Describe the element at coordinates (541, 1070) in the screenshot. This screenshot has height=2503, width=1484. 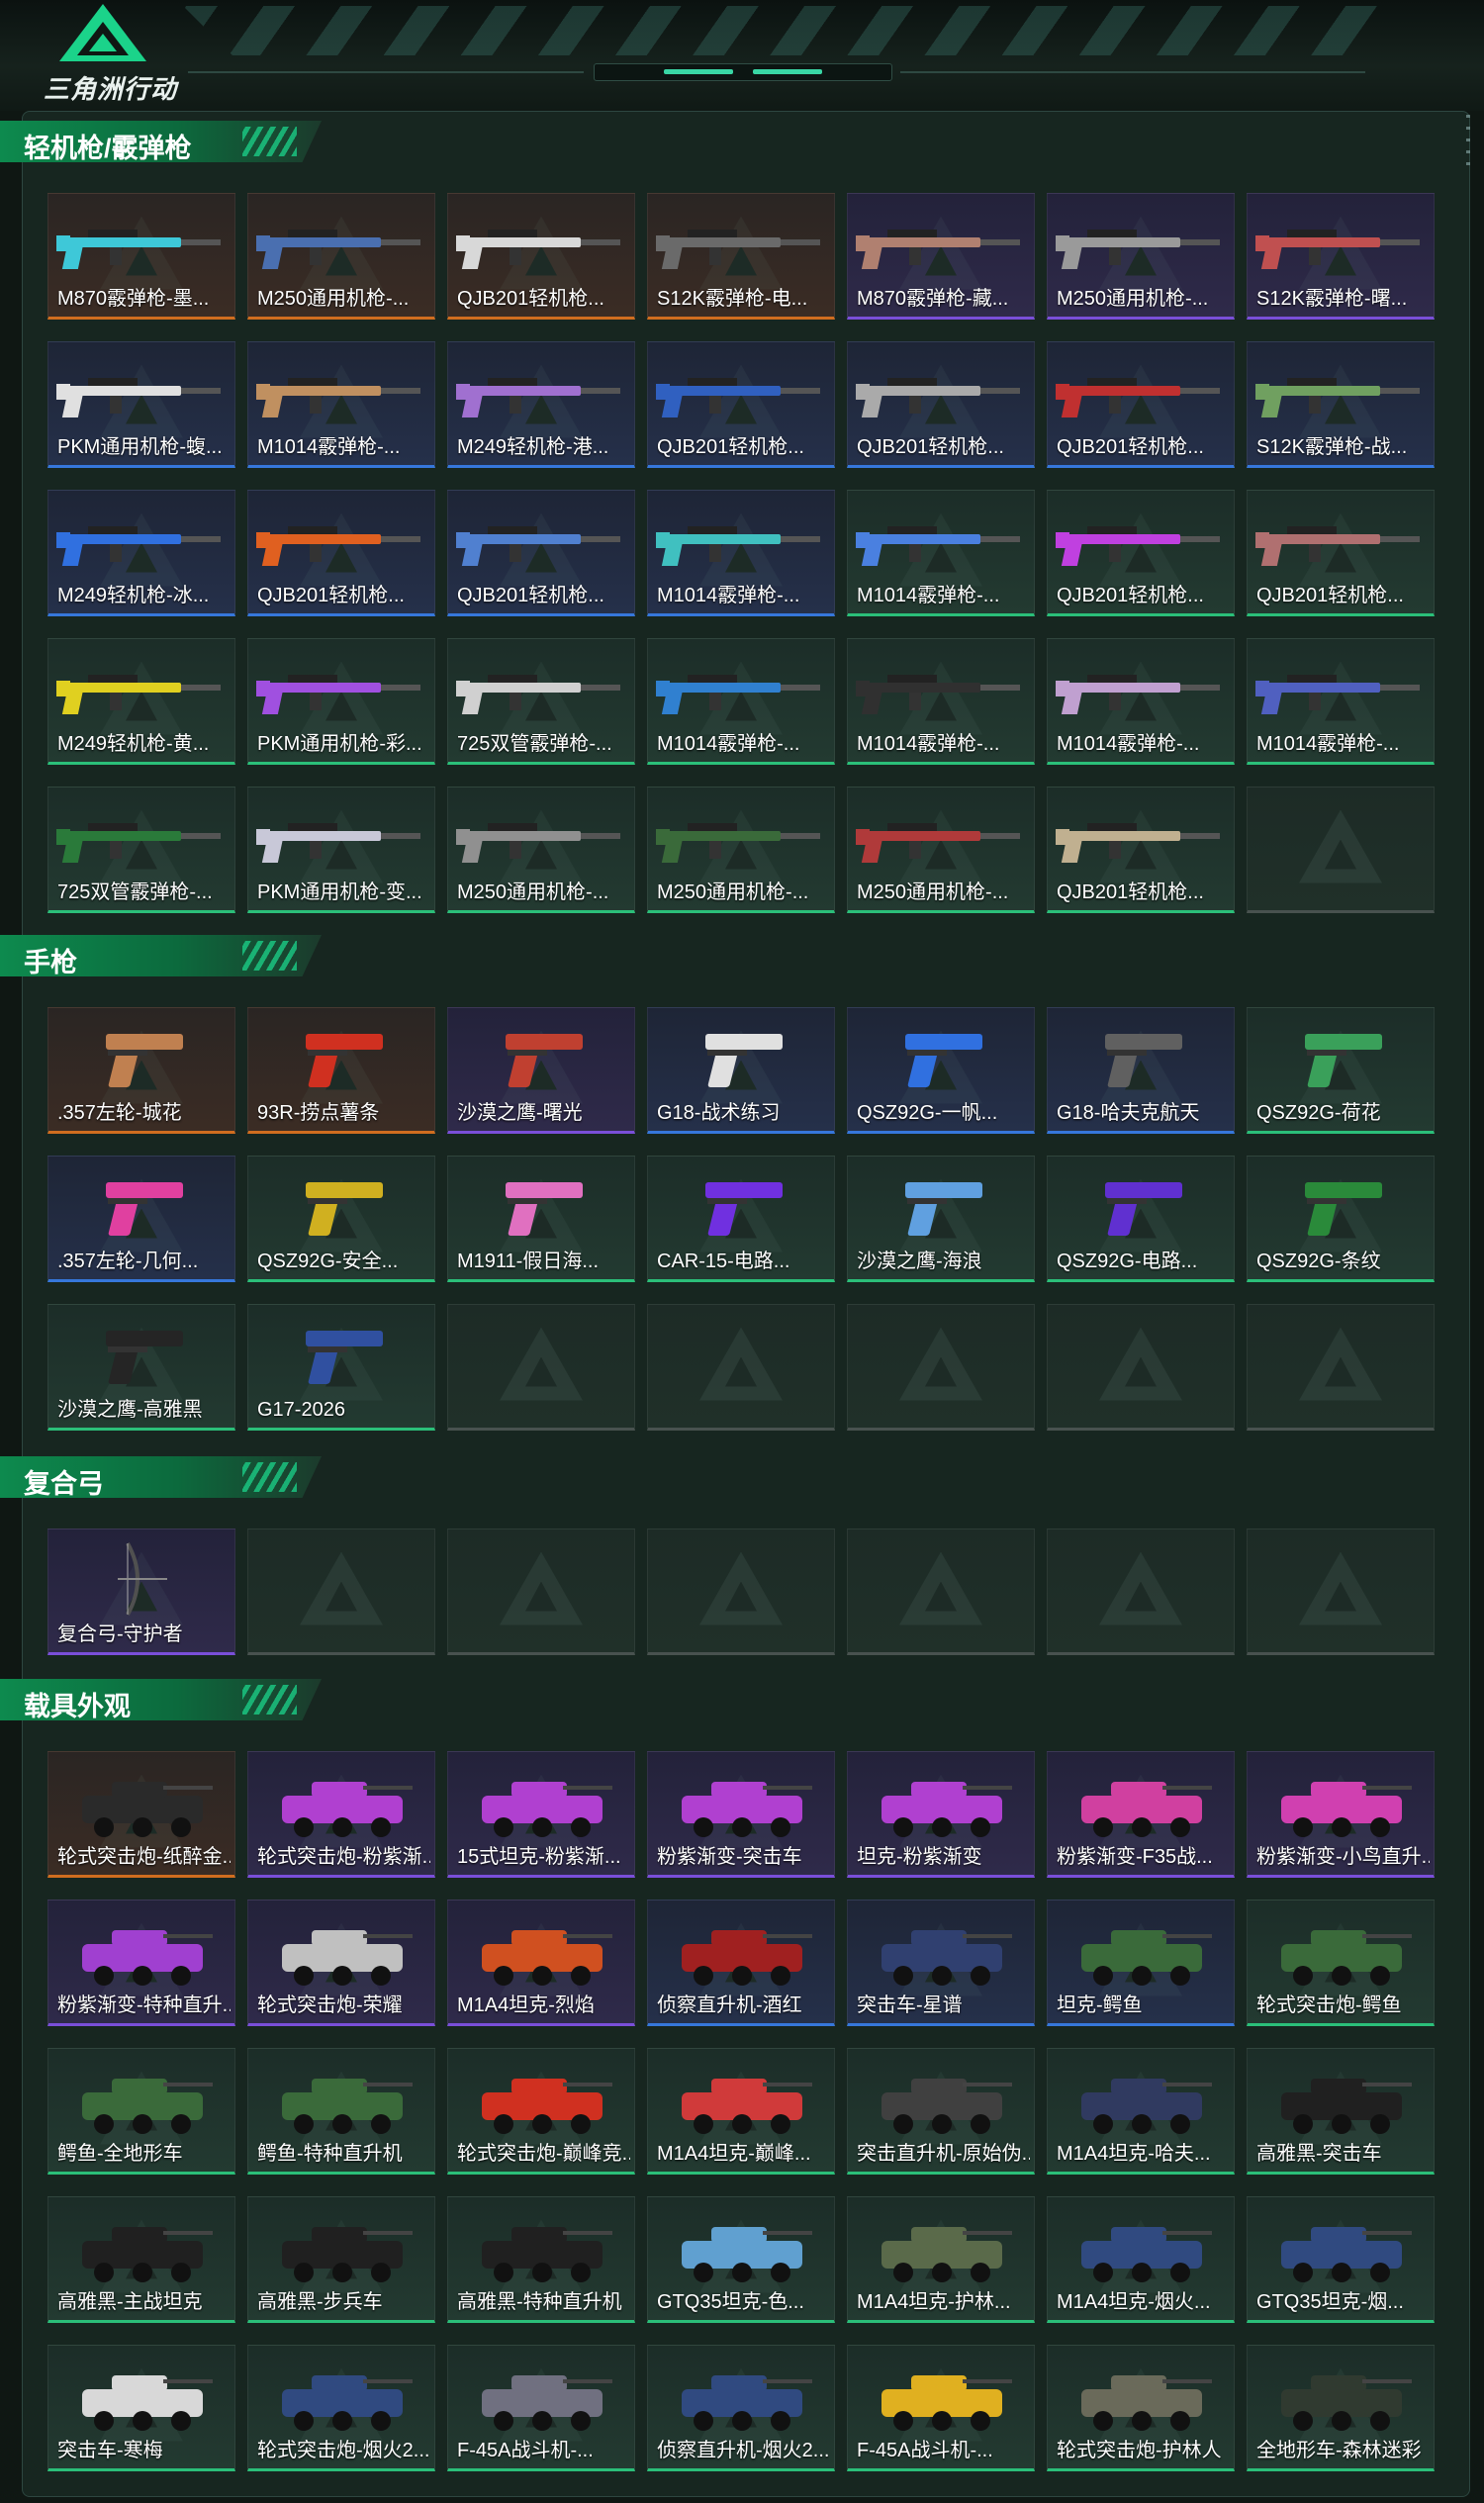
I see `skin-card: 沙漠之鹰-曙光` at that location.